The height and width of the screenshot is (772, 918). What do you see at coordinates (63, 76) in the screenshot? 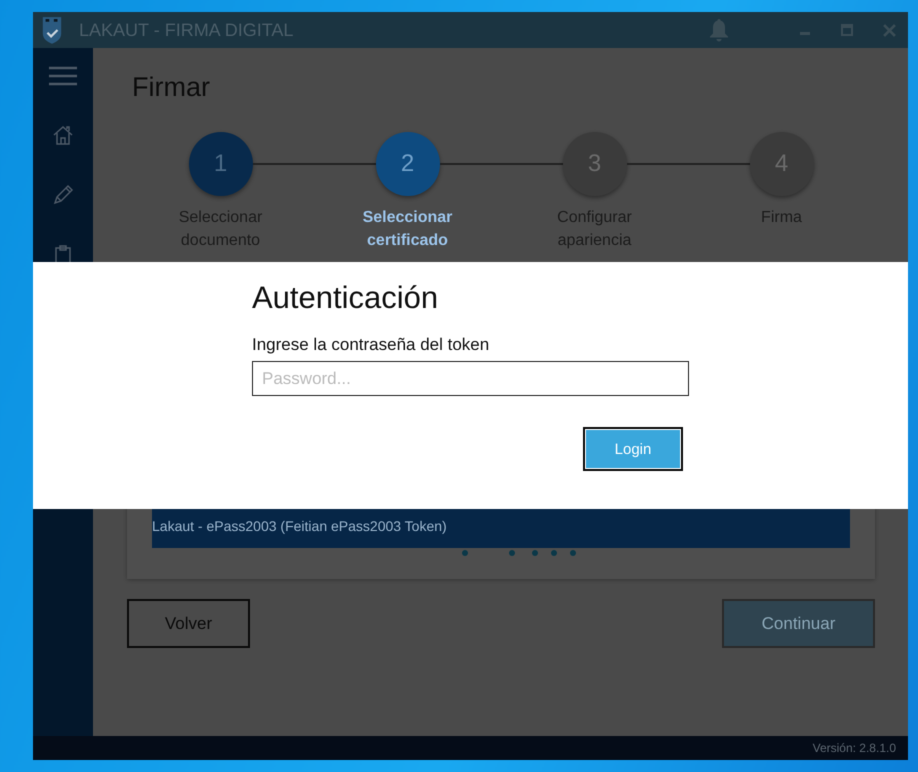
I see `menu-icon` at bounding box center [63, 76].